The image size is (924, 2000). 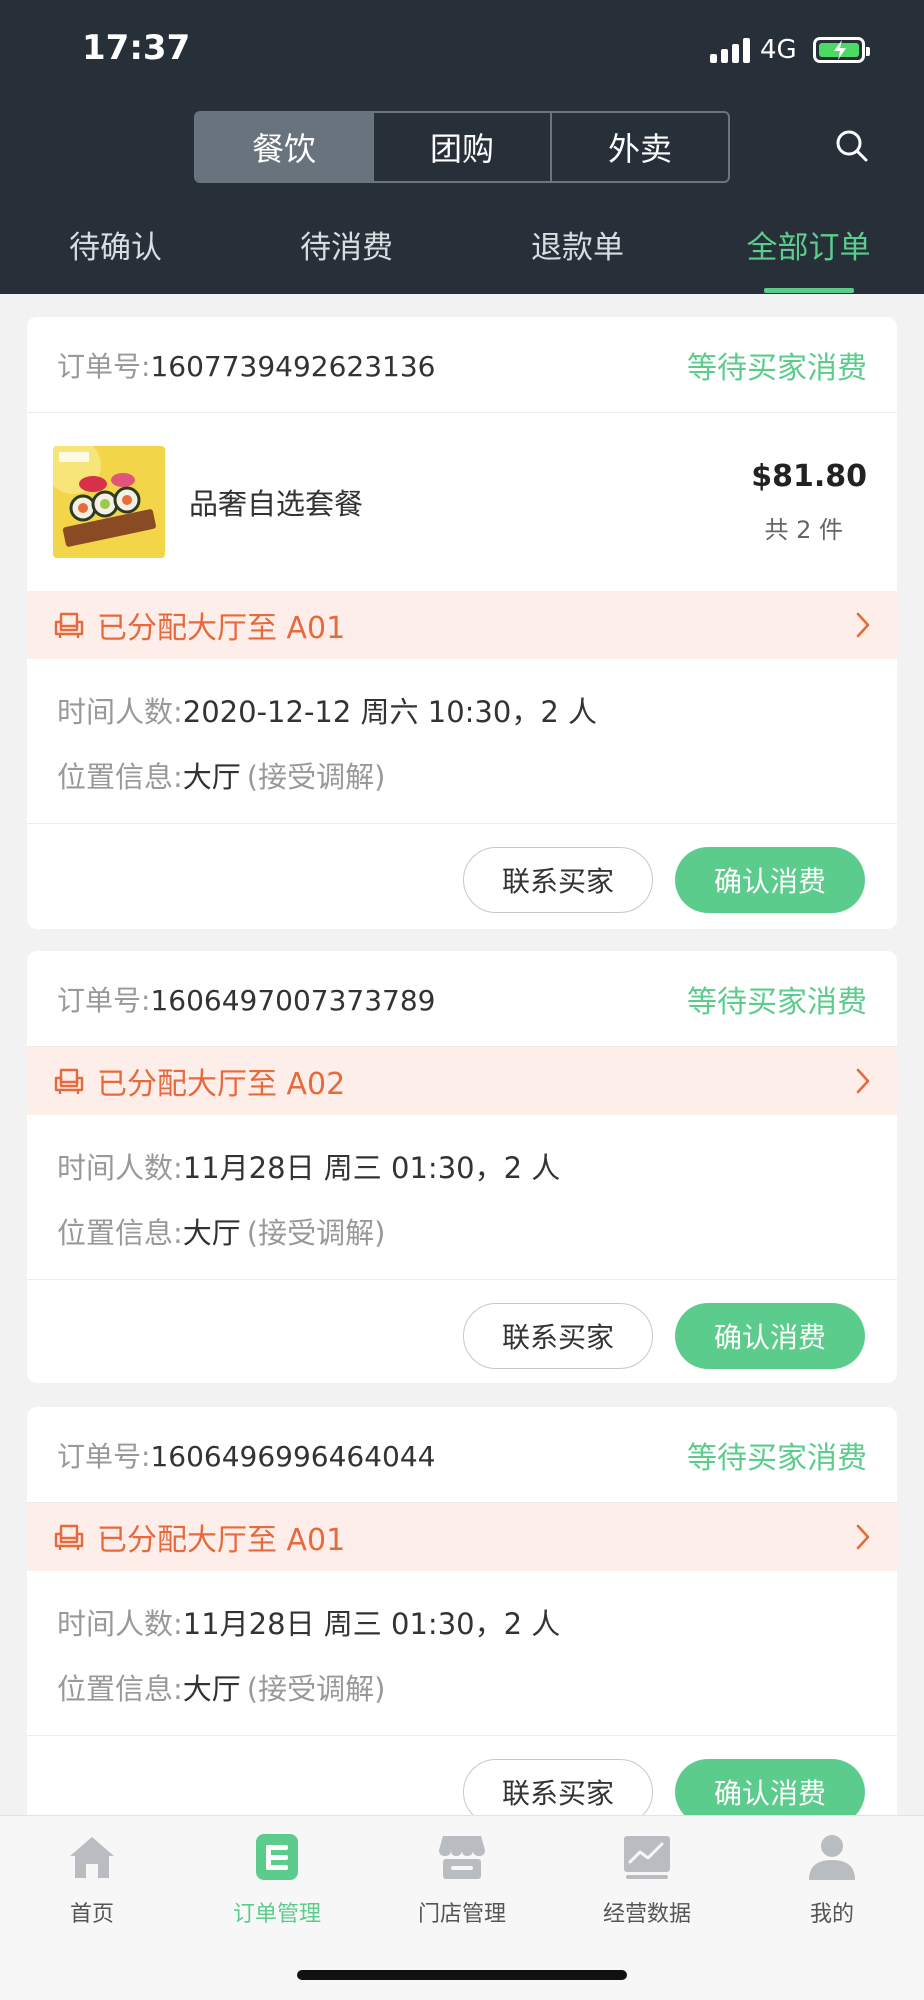 What do you see at coordinates (639, 147) in the screenshot?
I see `segment-takeout: 外卖` at bounding box center [639, 147].